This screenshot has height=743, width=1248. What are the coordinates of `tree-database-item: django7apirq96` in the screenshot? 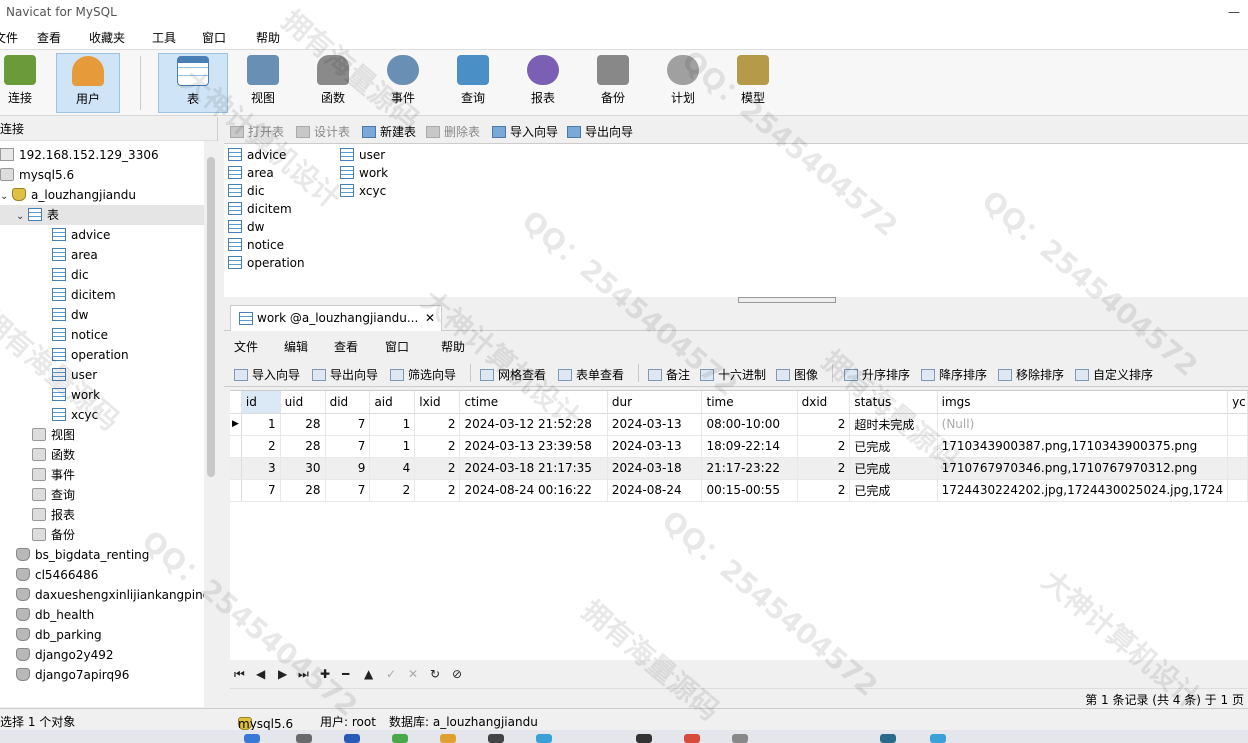 It's located at (72, 675).